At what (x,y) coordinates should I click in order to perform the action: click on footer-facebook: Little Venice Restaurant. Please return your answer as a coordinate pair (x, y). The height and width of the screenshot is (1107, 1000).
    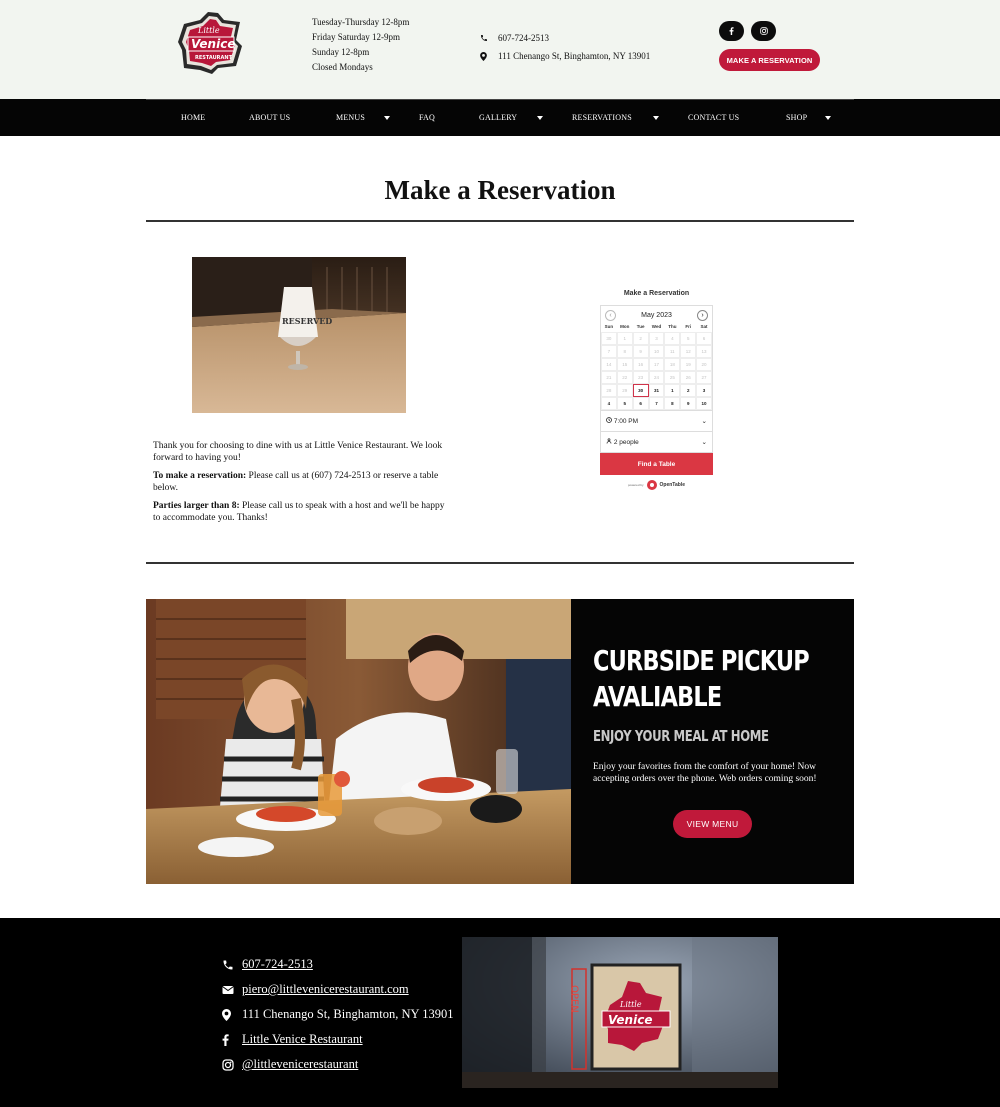
    Looking at the image, I should click on (337, 1039).